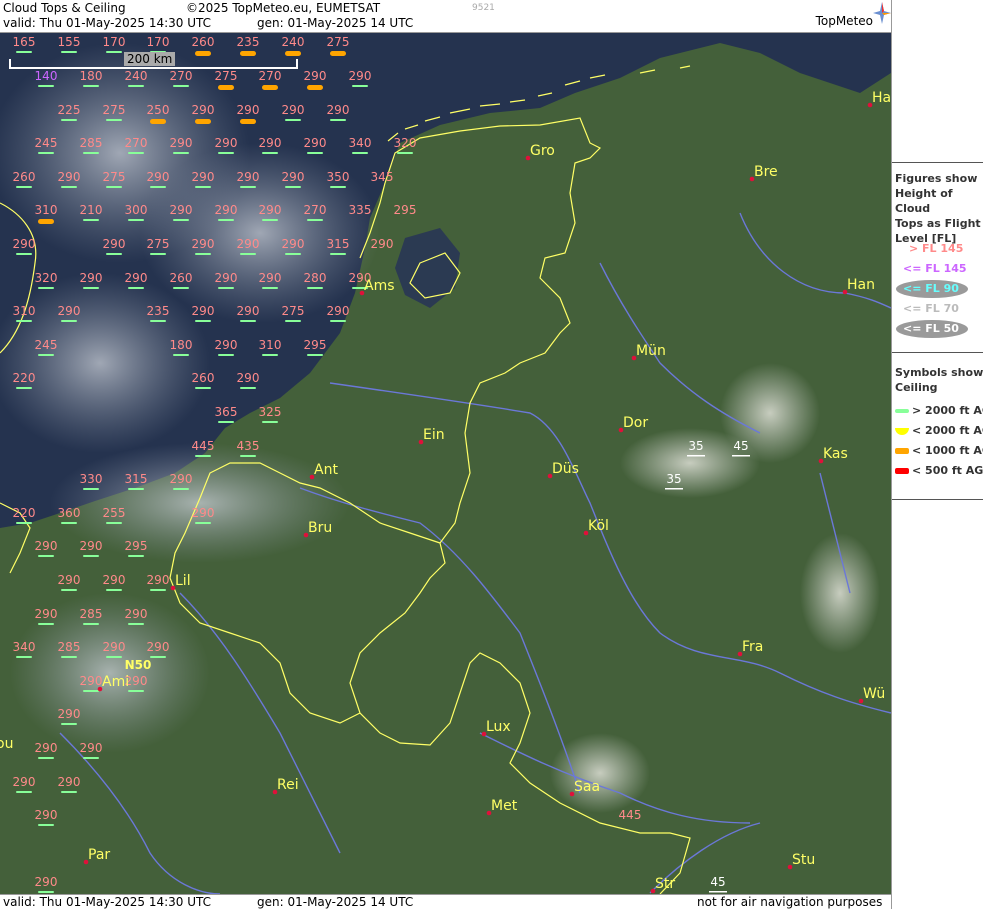  Describe the element at coordinates (916, 387) in the screenshot. I see `ceiling-title-line: Ceiling` at that location.